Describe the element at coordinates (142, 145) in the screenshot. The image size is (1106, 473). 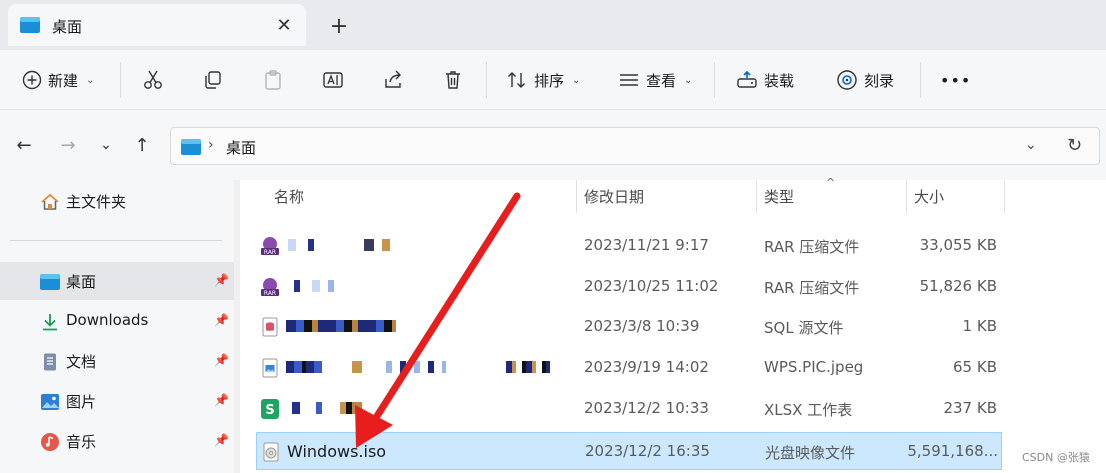
I see `up-icon: ↑` at that location.